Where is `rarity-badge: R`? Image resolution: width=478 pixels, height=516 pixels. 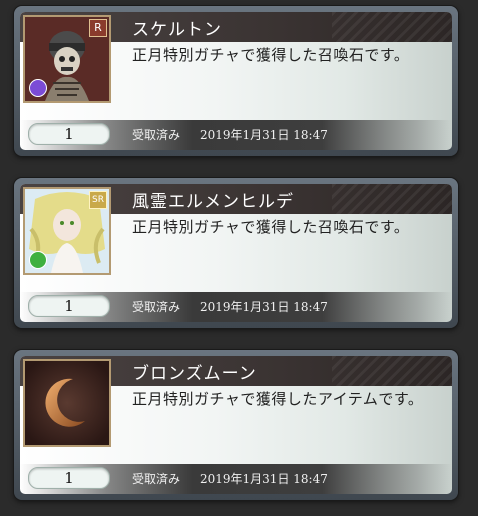
rarity-badge: R is located at coordinates (98, 28).